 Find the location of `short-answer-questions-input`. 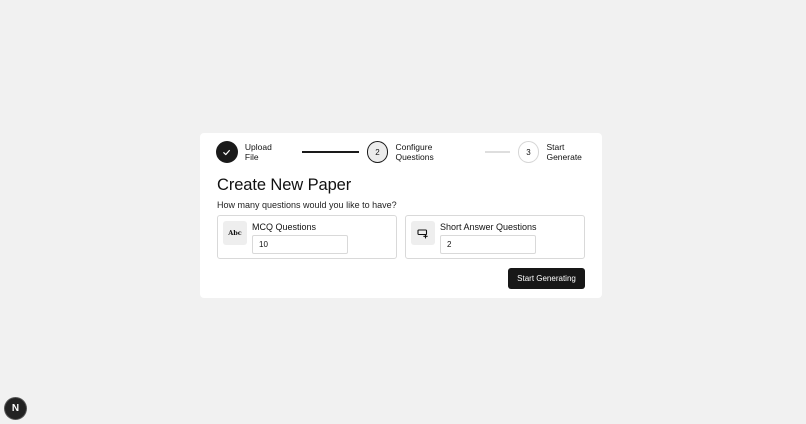

short-answer-questions-input is located at coordinates (488, 244).